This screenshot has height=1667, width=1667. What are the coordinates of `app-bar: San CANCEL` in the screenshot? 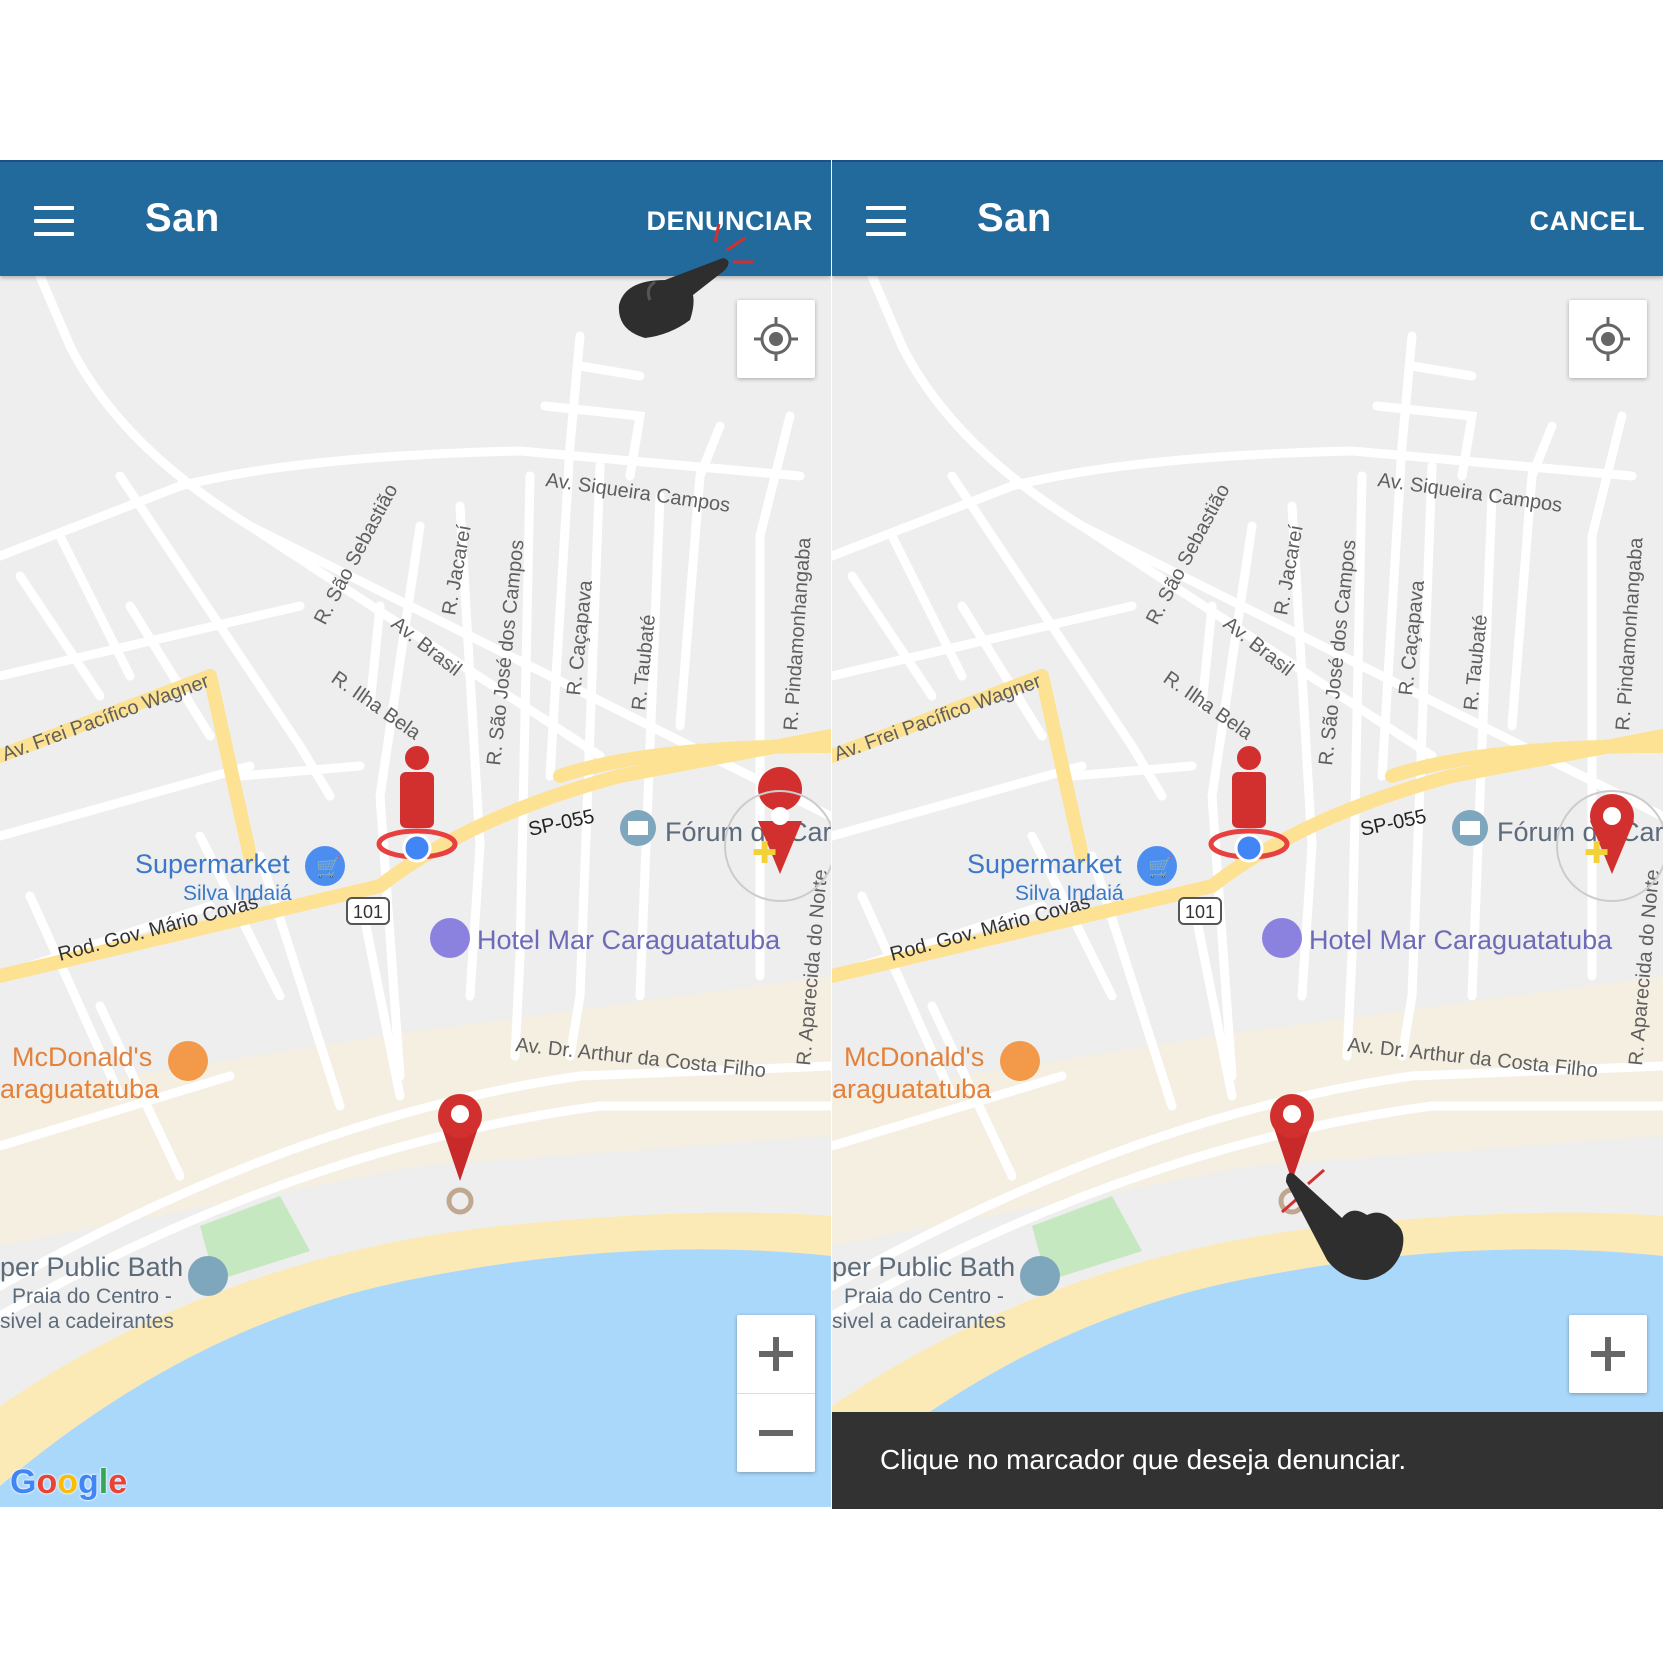 It's located at (1247, 218).